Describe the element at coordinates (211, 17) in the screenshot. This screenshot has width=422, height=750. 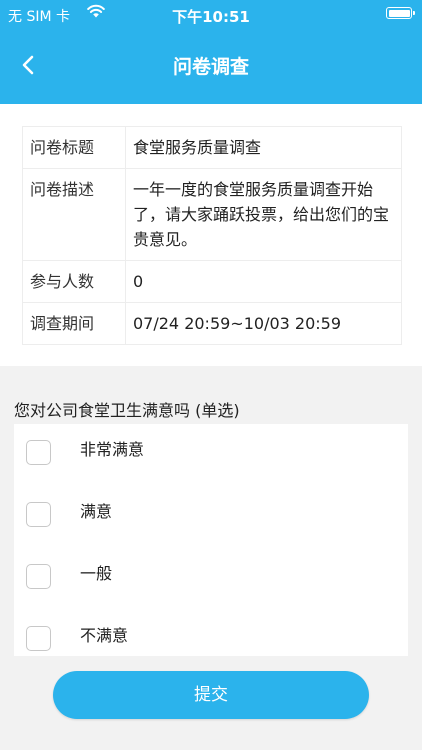
I see `status-time: 下午10:51` at that location.